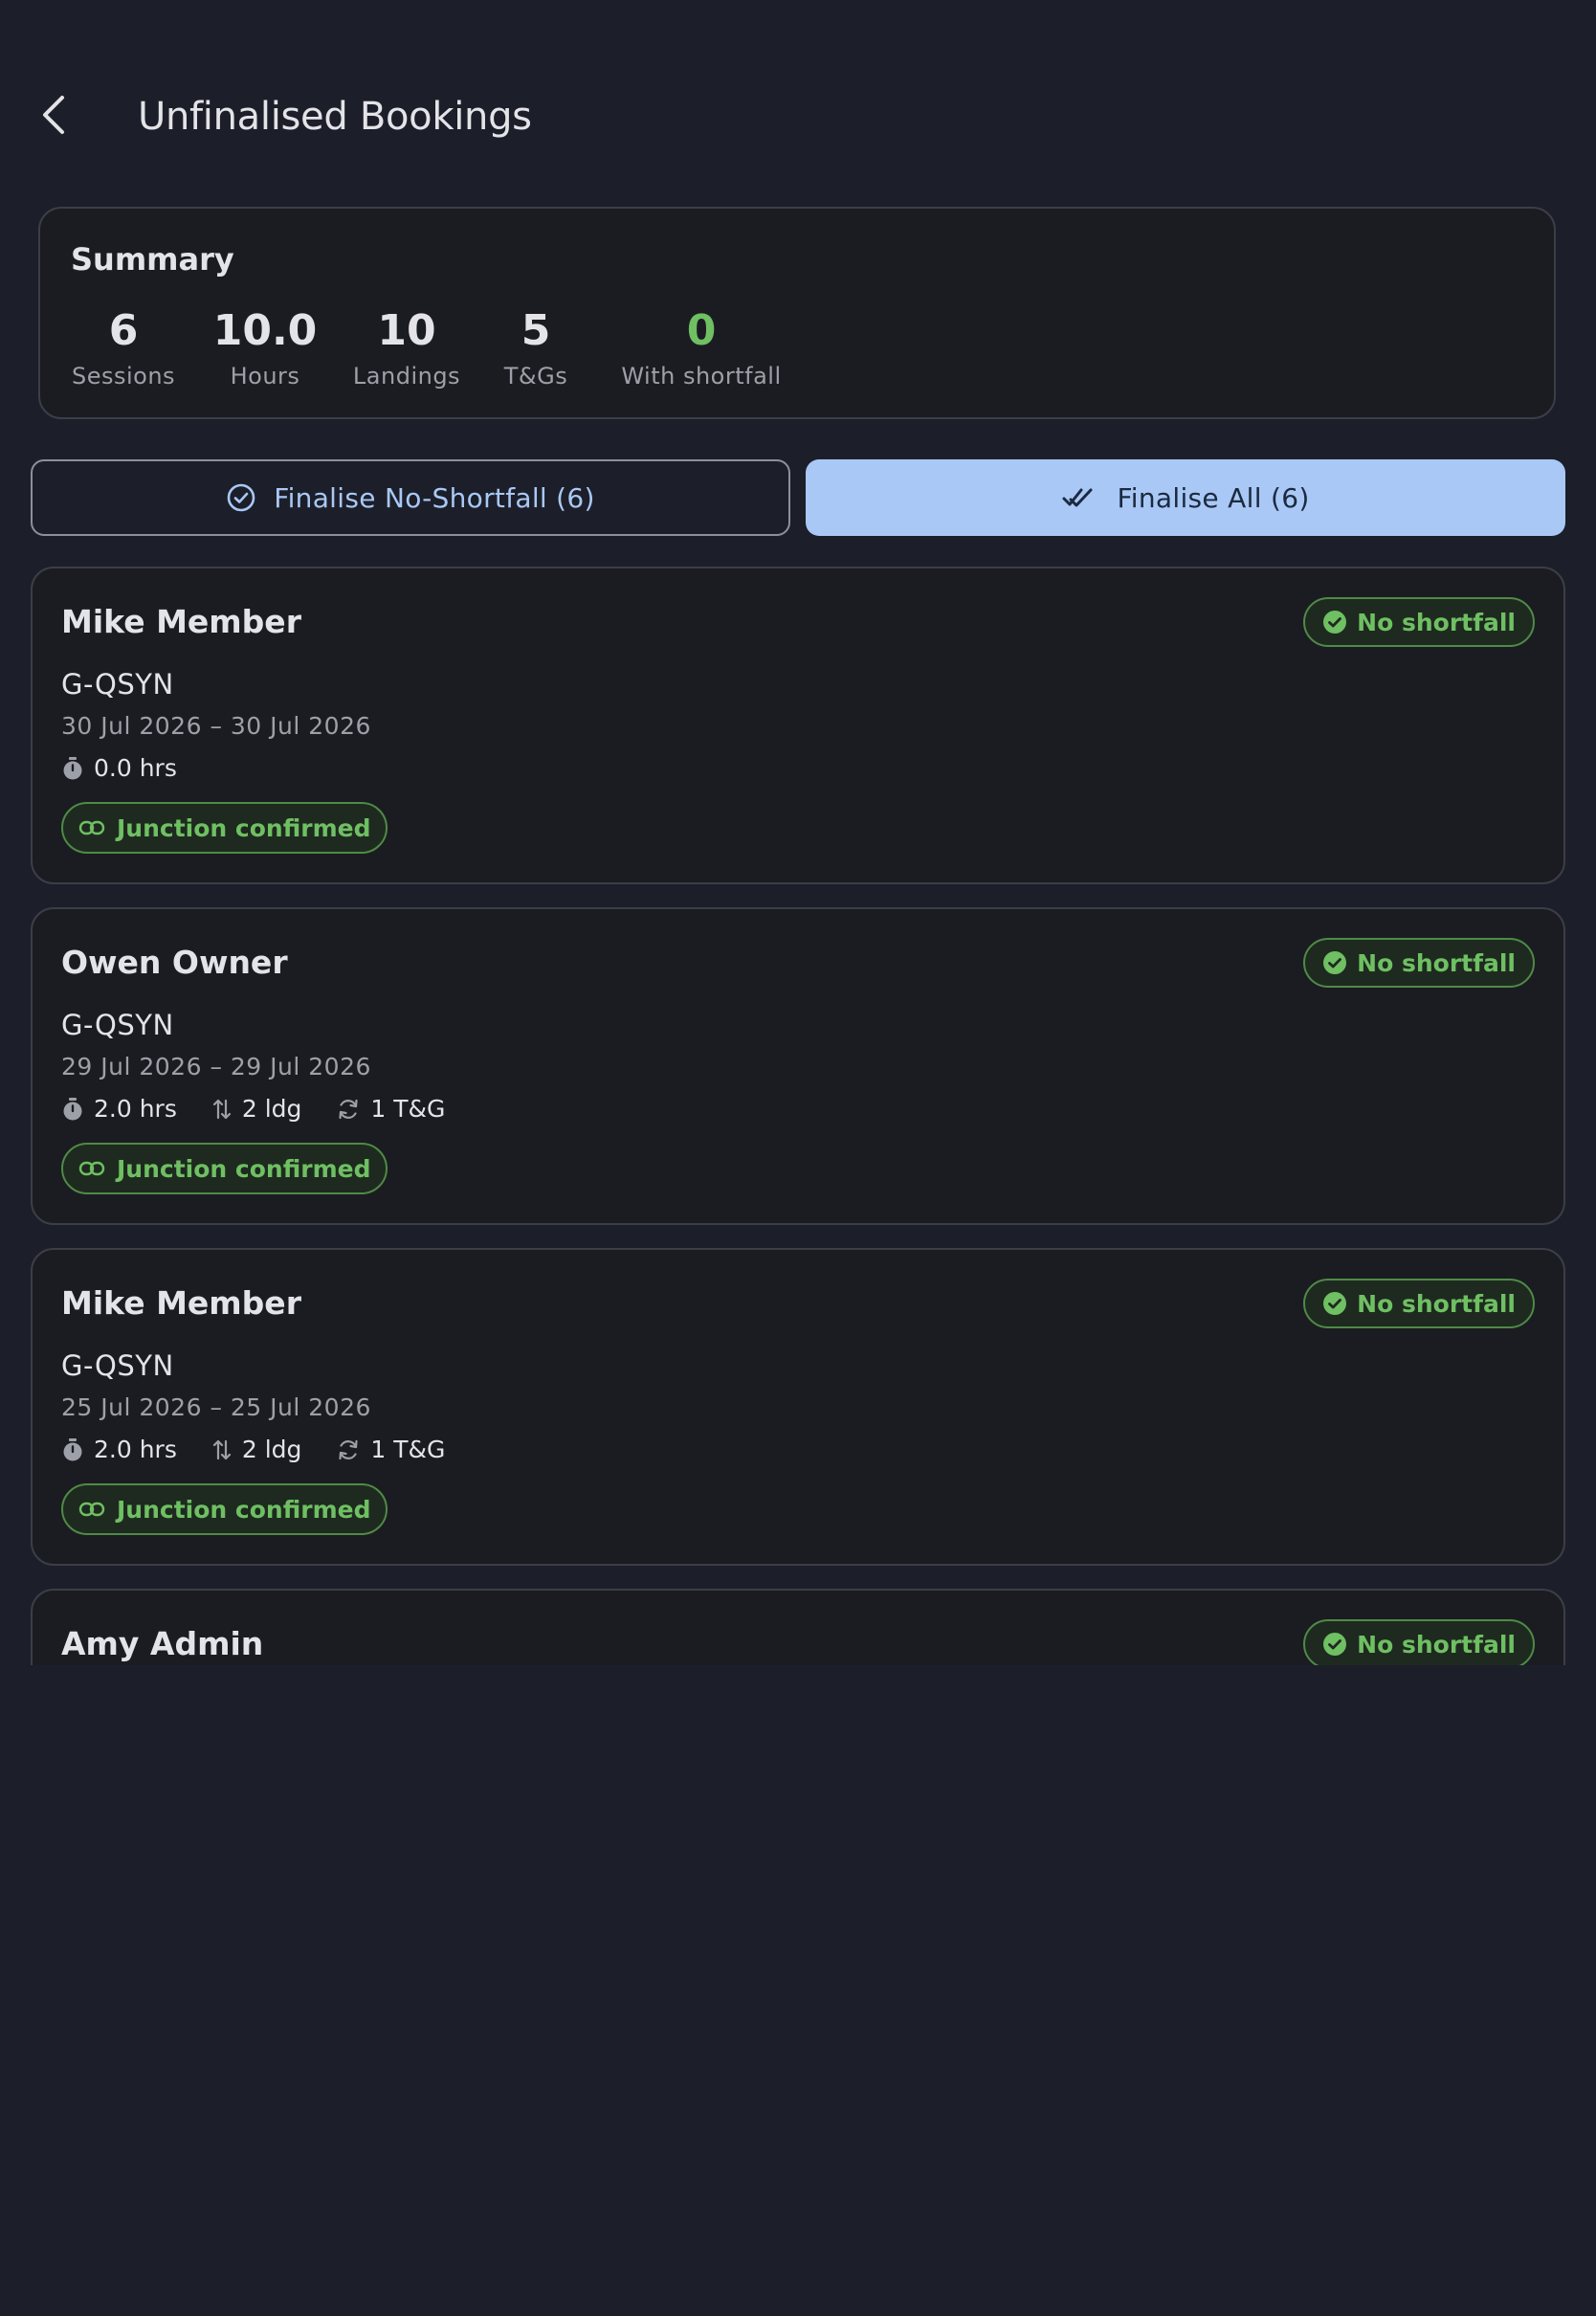 This screenshot has width=1596, height=2316. What do you see at coordinates (216, 1066) in the screenshot?
I see `booking-dates: 29 Jul 2026 – 29 Jul 2026` at bounding box center [216, 1066].